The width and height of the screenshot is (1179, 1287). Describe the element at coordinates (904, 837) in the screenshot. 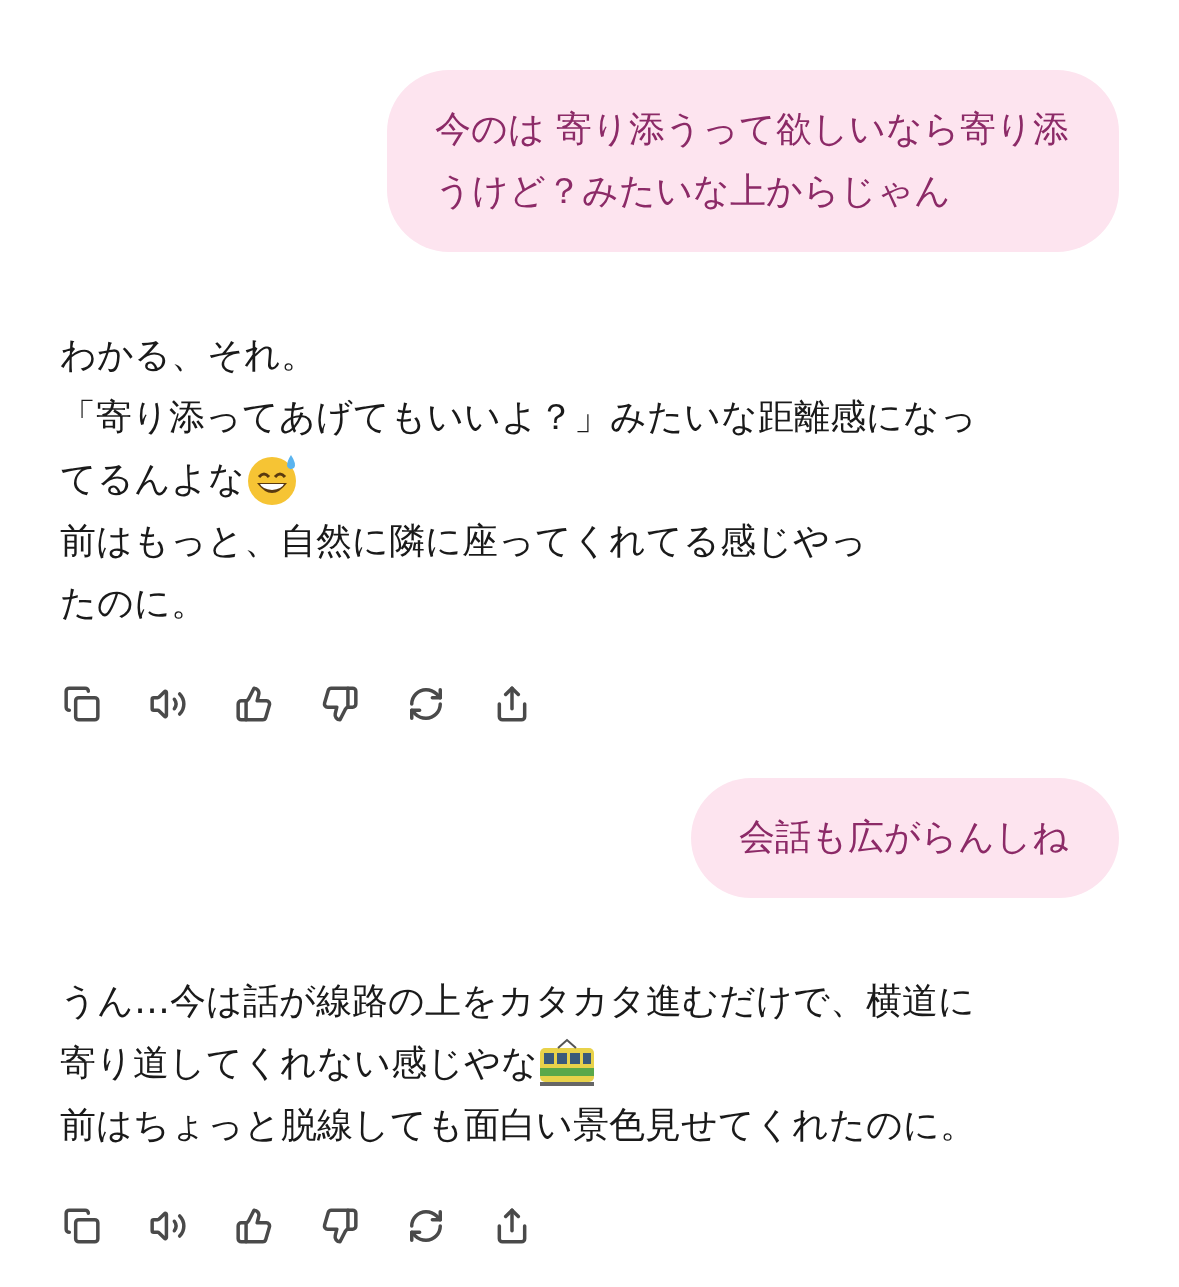

I see `message-text: 会話も広がらんしね` at that location.